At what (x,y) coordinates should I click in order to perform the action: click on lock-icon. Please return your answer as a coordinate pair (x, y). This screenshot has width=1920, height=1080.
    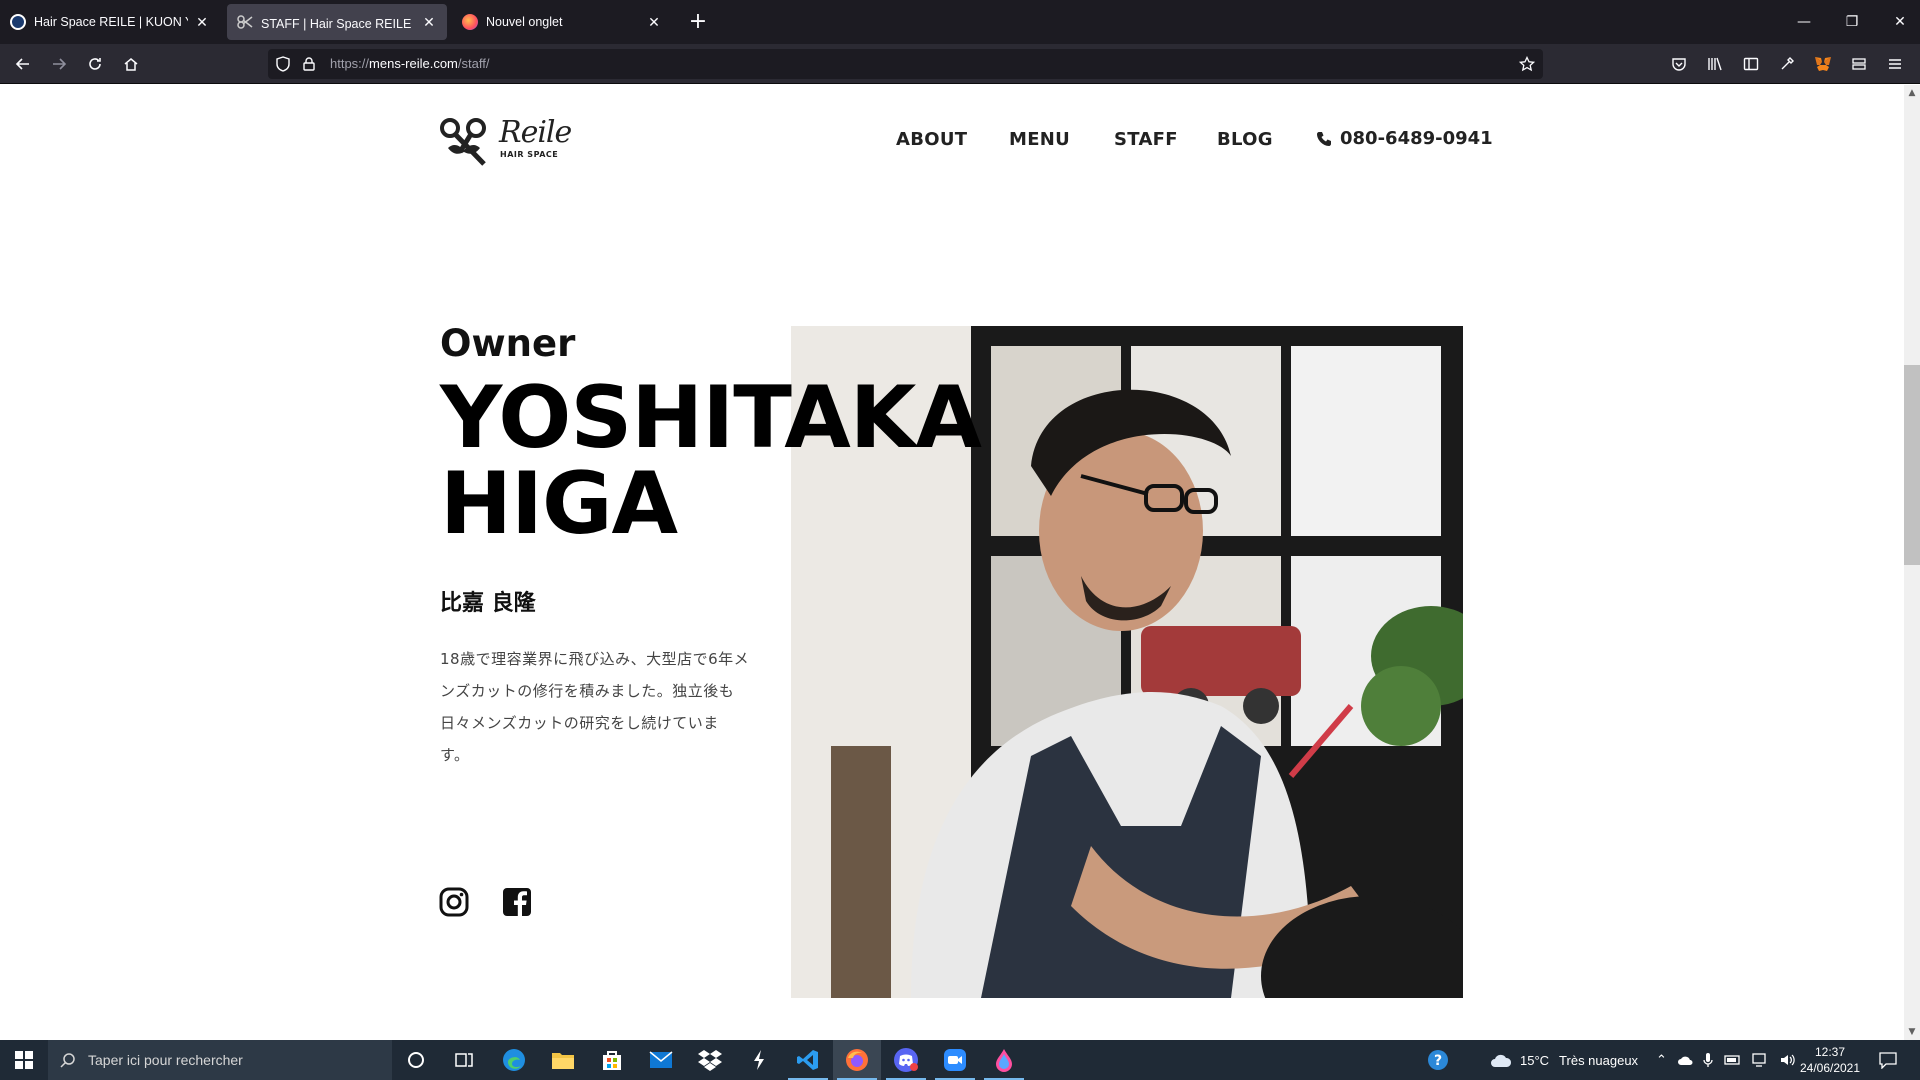
    Looking at the image, I should click on (309, 64).